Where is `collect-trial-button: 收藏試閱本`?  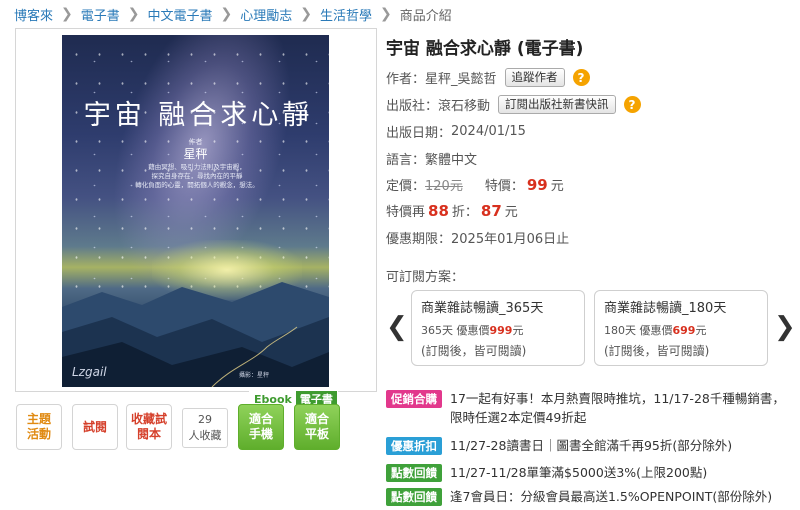 collect-trial-button: 收藏試閱本 is located at coordinates (149, 427).